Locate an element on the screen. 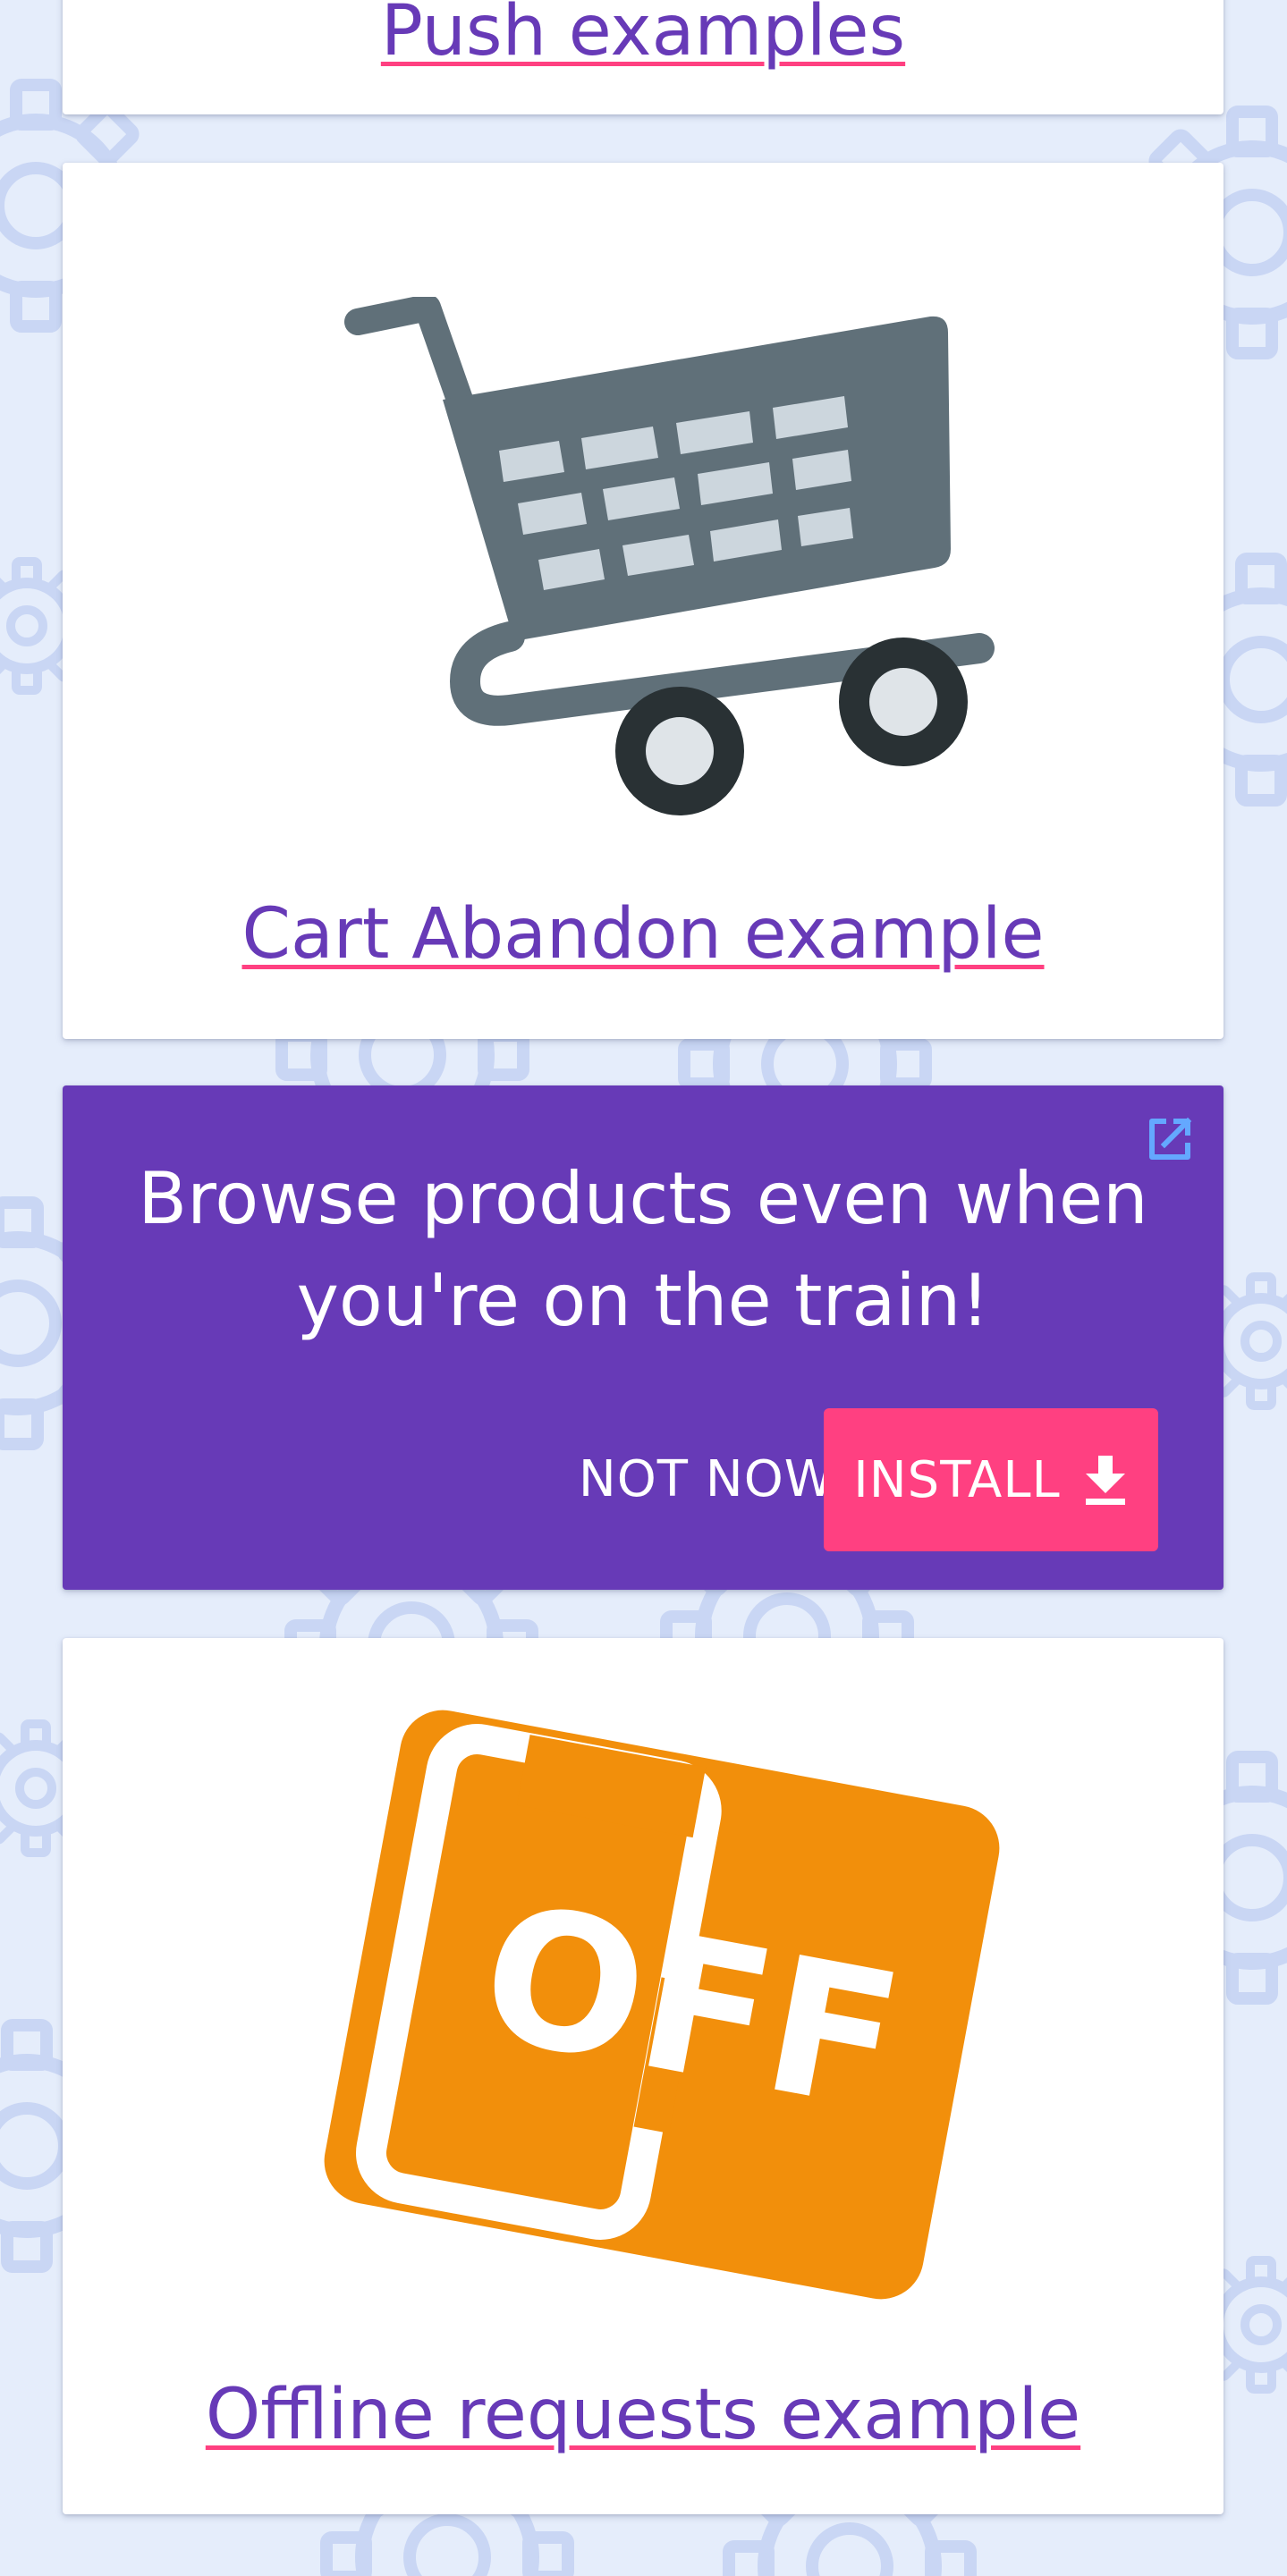 This screenshot has height=2576, width=1287. install-button-label: INSTALL is located at coordinates (957, 1479).